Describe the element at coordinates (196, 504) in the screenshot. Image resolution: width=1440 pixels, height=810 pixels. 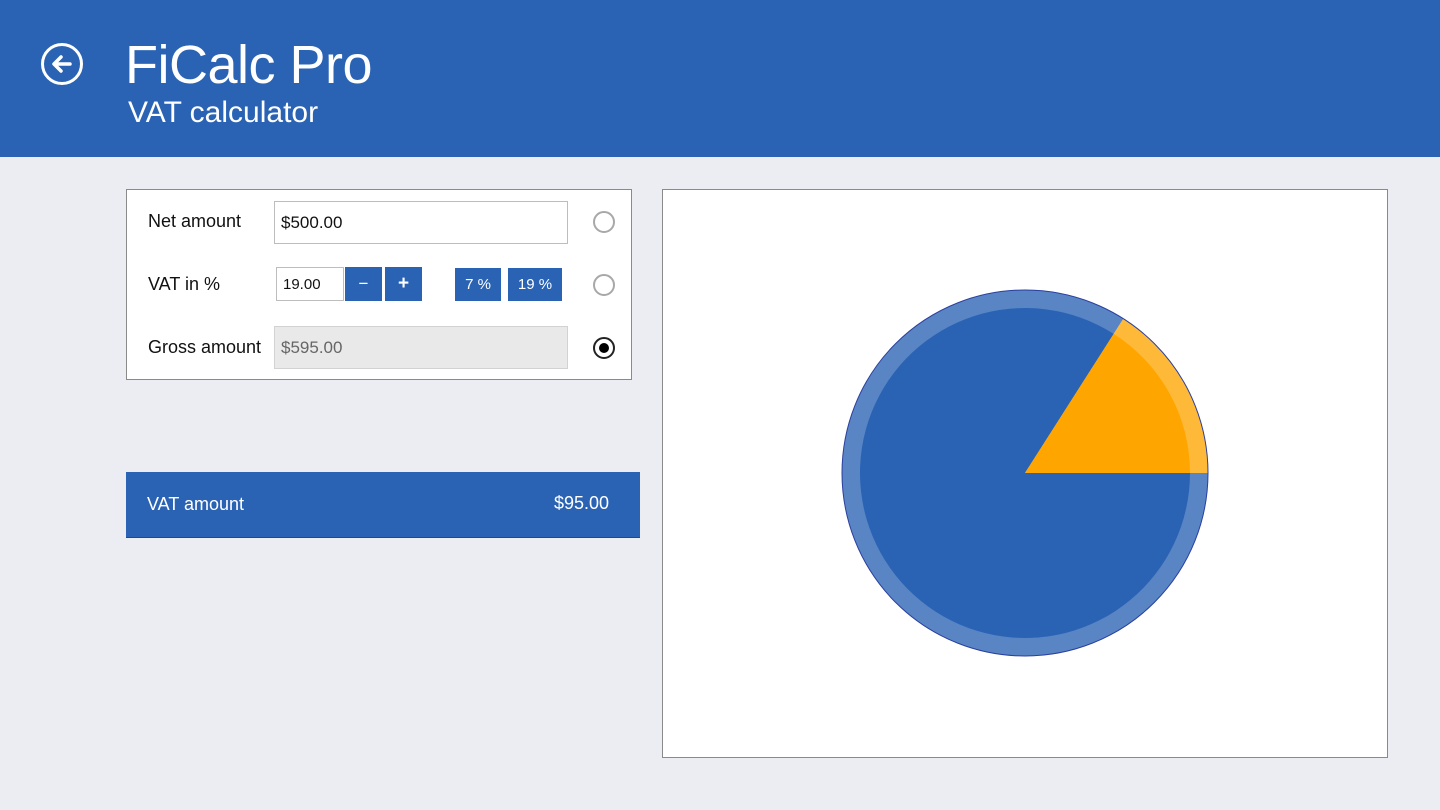
I see `vat-amount-label: VAT amount` at that location.